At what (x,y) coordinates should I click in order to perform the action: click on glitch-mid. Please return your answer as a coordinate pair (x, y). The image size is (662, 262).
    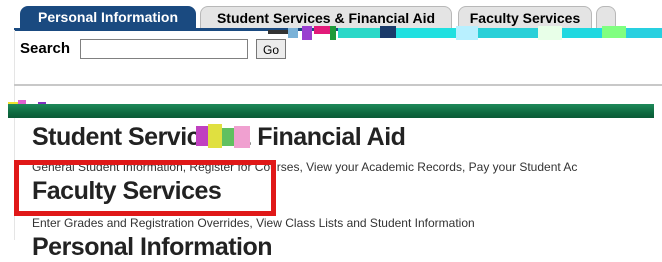
    Looking at the image, I should click on (236, 137).